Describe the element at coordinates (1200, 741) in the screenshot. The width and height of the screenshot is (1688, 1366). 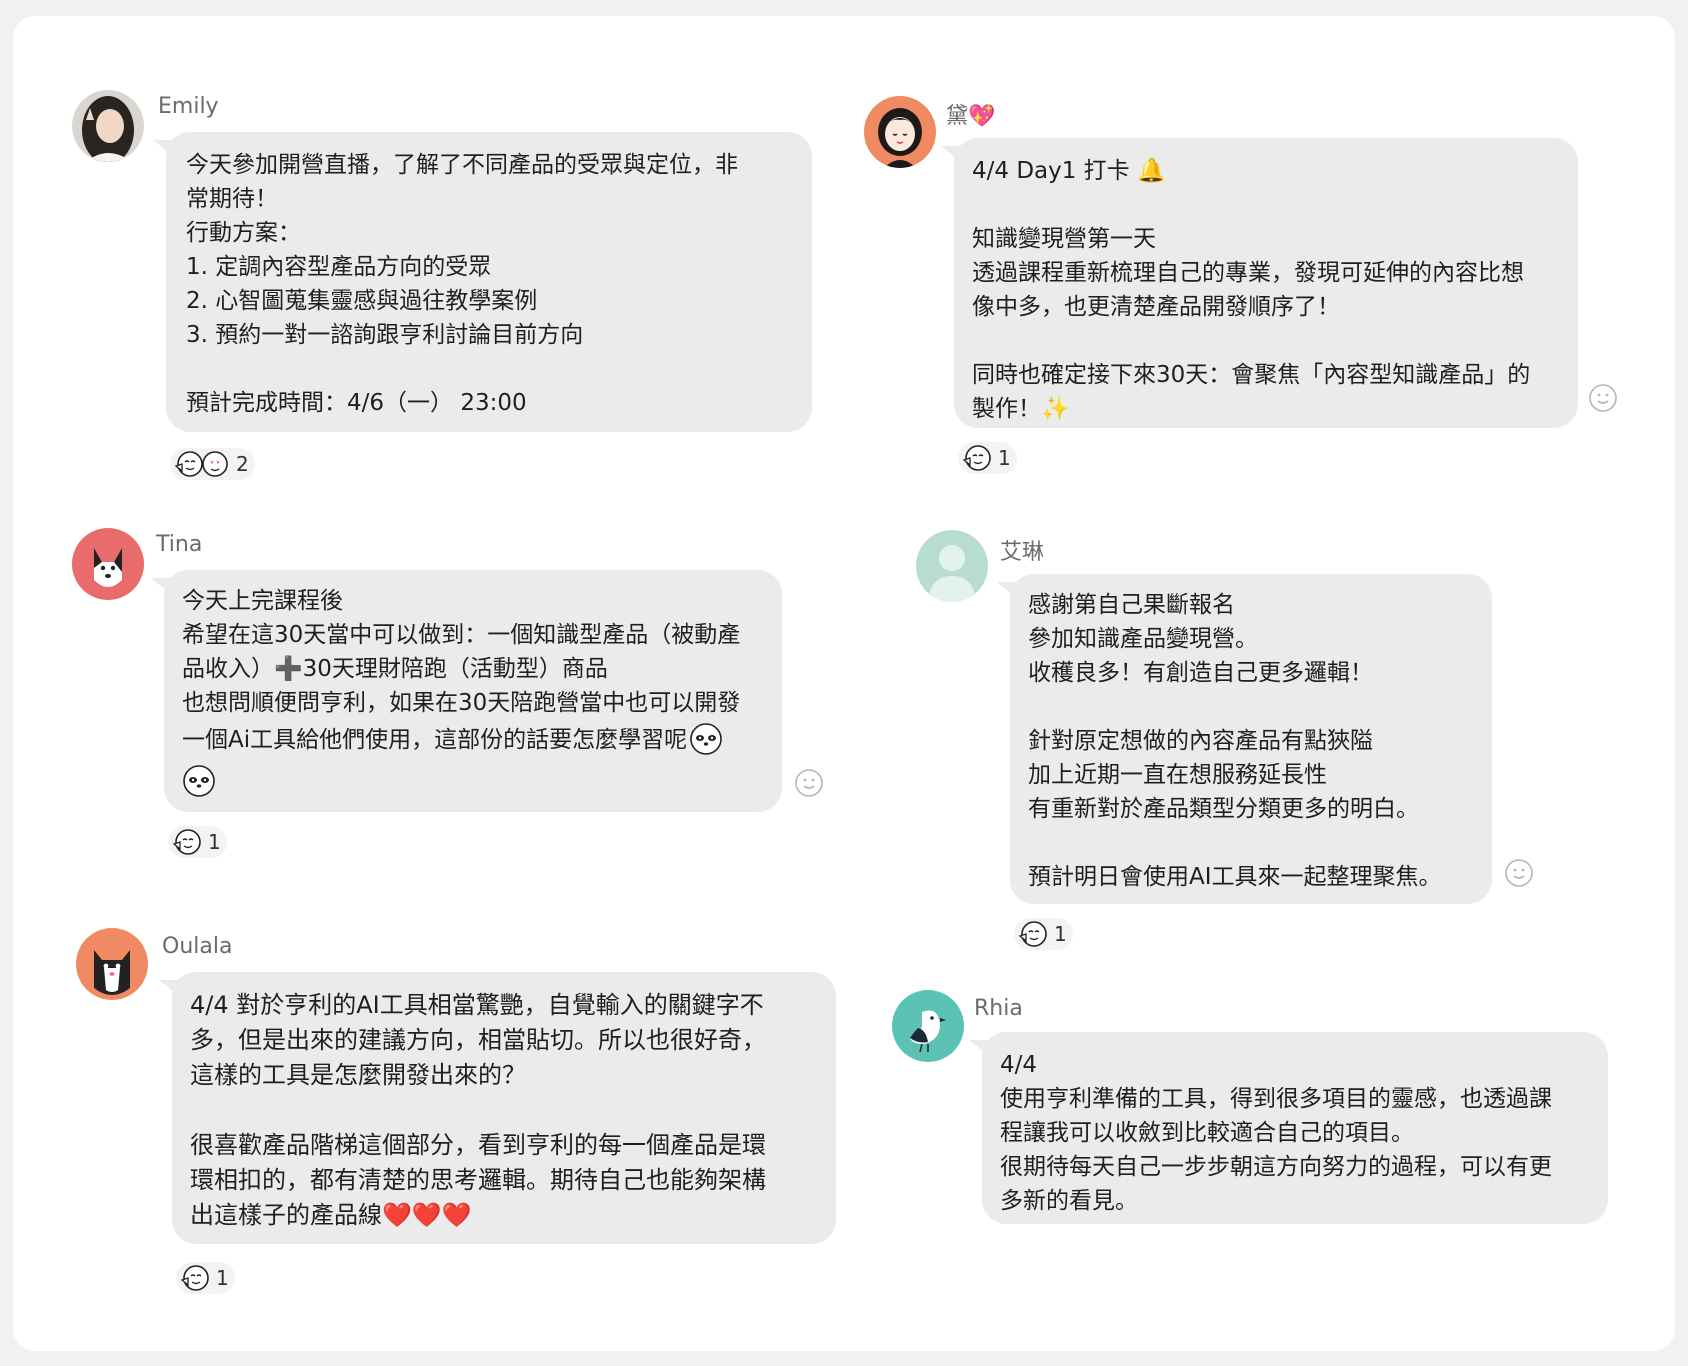
I see `message-line: 針對原定想做的內容產品有點狹隘` at that location.